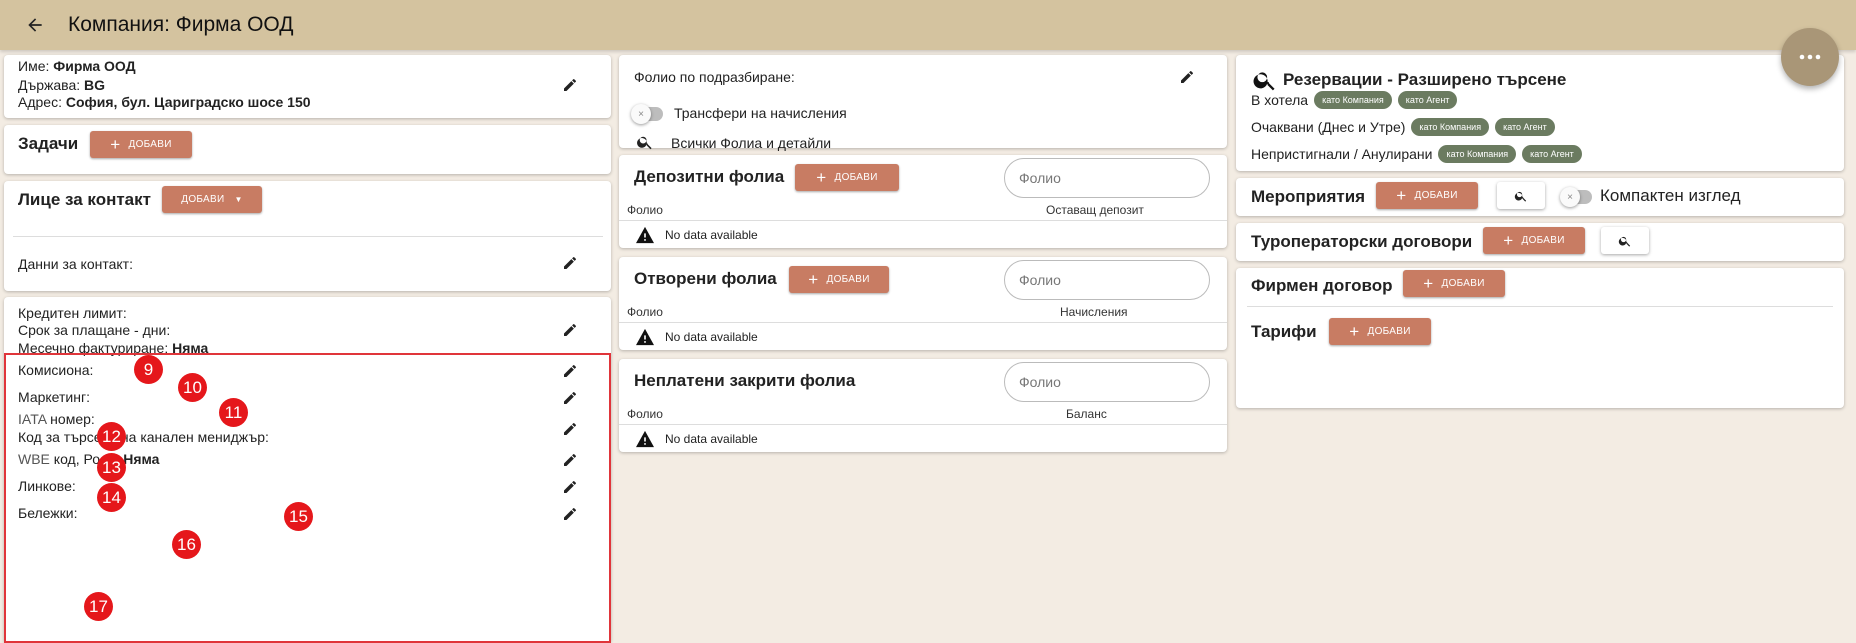 This screenshot has height=643, width=1856. I want to click on marker-badge: 12, so click(111, 436).